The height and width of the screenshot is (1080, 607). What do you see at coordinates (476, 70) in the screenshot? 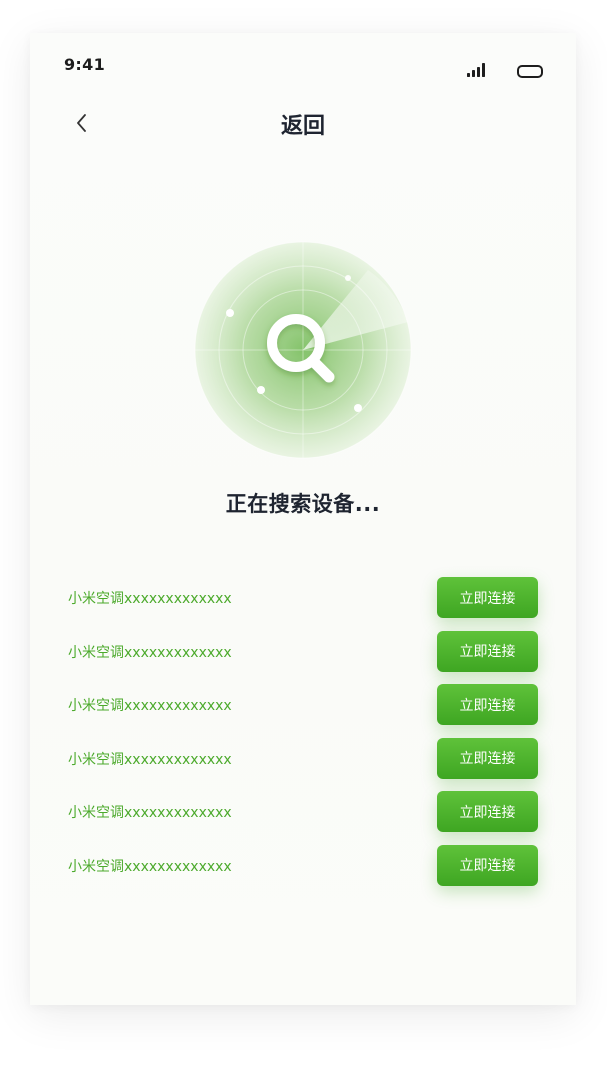
I see `signal-icon` at bounding box center [476, 70].